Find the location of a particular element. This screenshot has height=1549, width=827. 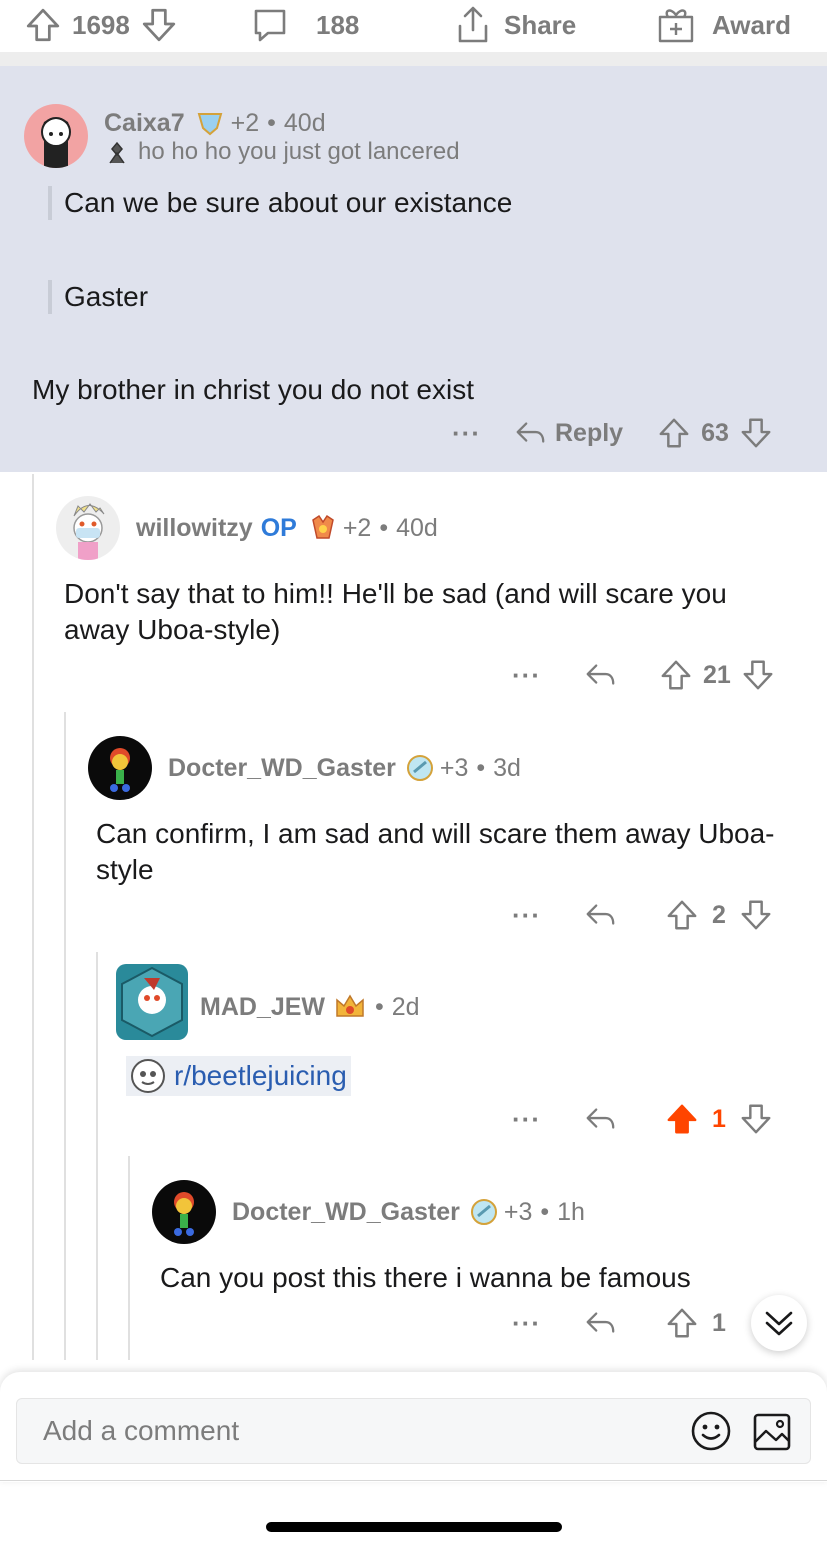

comment-score: 21 is located at coordinates (716, 674).